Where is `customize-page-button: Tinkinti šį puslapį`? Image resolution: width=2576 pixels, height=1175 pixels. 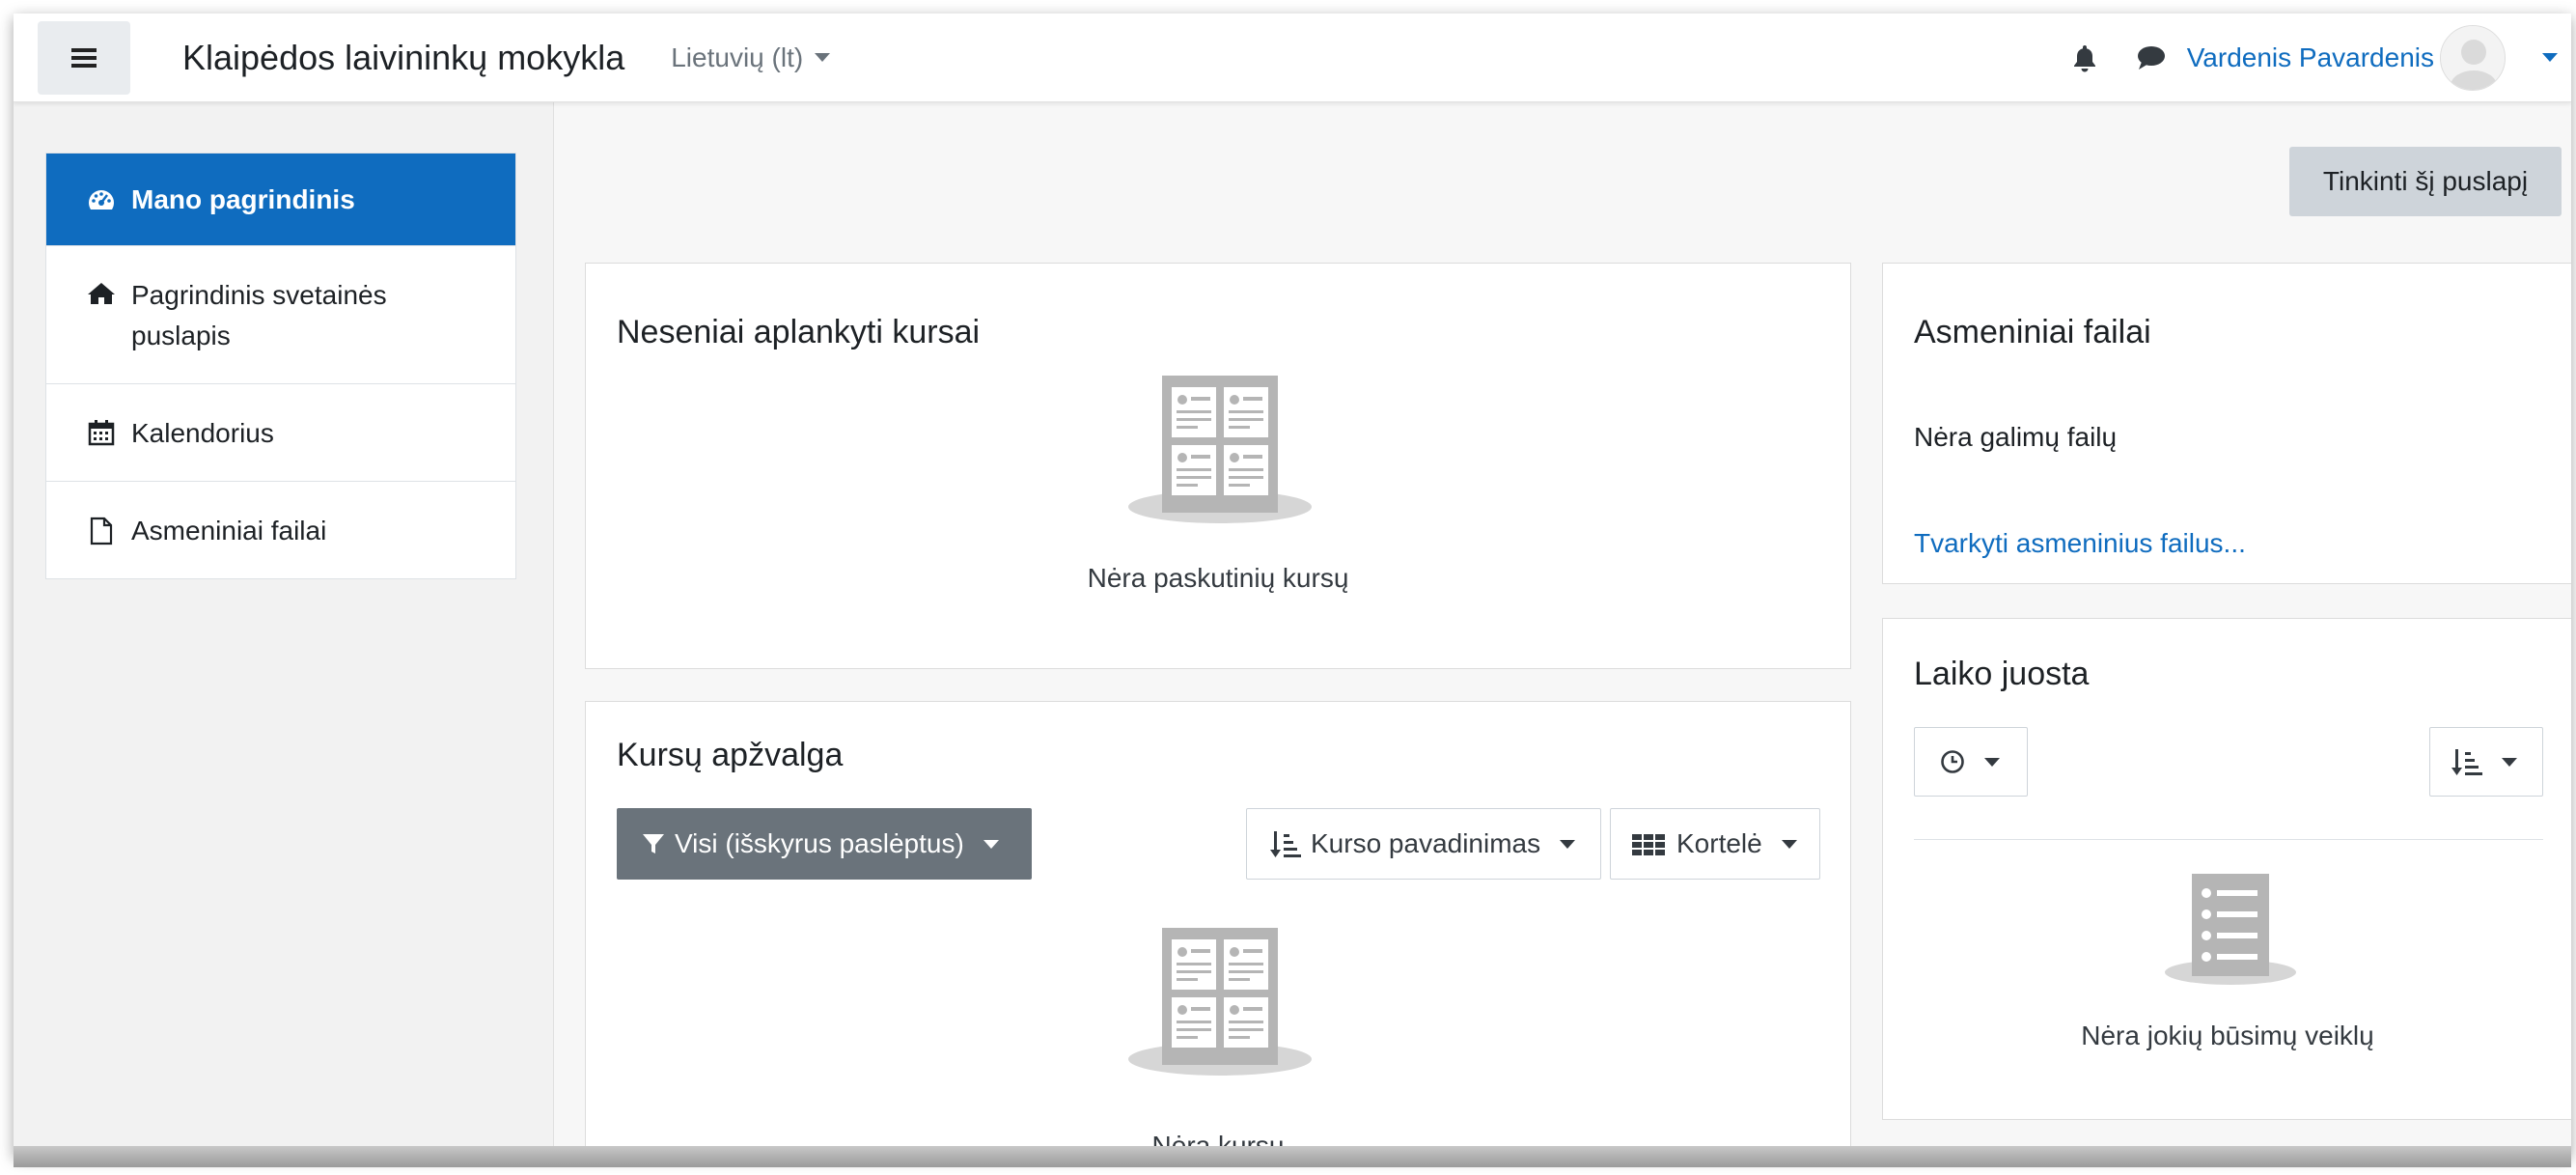 customize-page-button: Tinkinti šį puslapį is located at coordinates (2425, 181).